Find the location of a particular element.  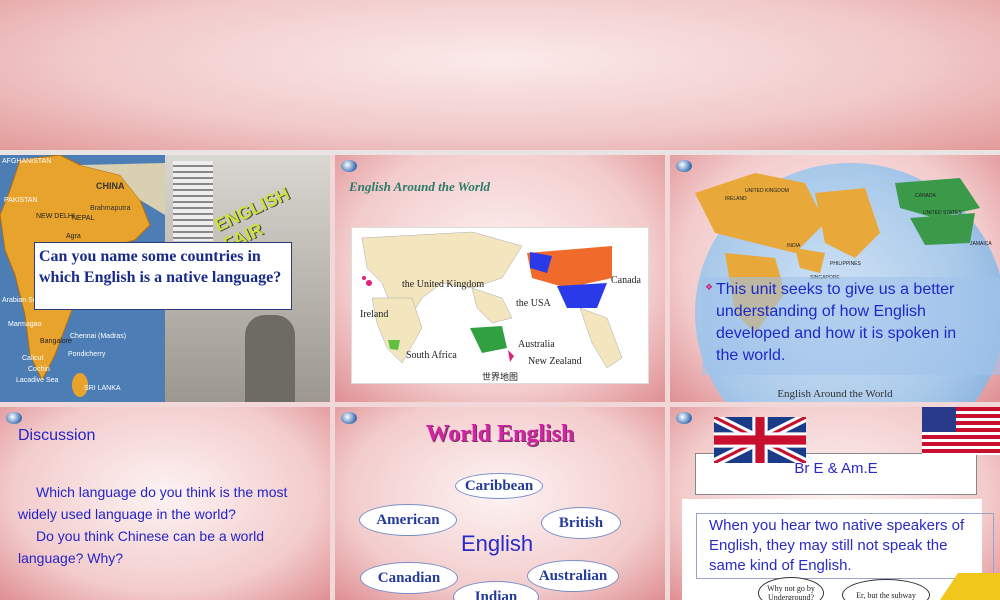

map-label: IRELAND is located at coordinates (736, 199).